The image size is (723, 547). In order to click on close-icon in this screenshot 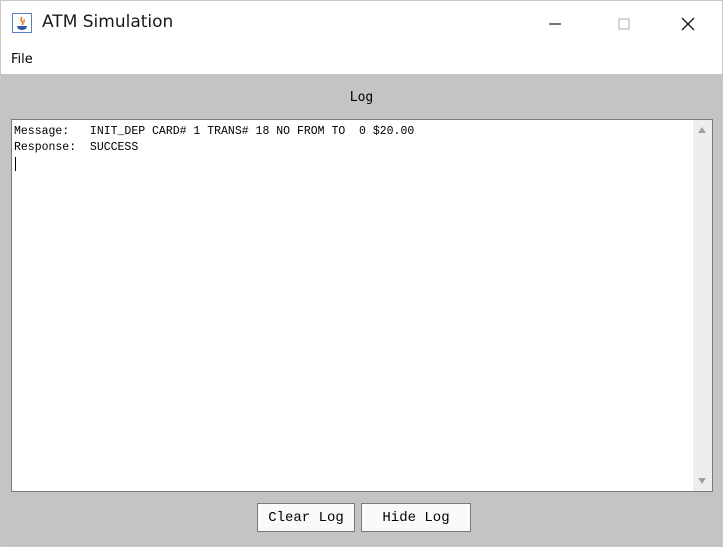, I will do `click(688, 23)`.